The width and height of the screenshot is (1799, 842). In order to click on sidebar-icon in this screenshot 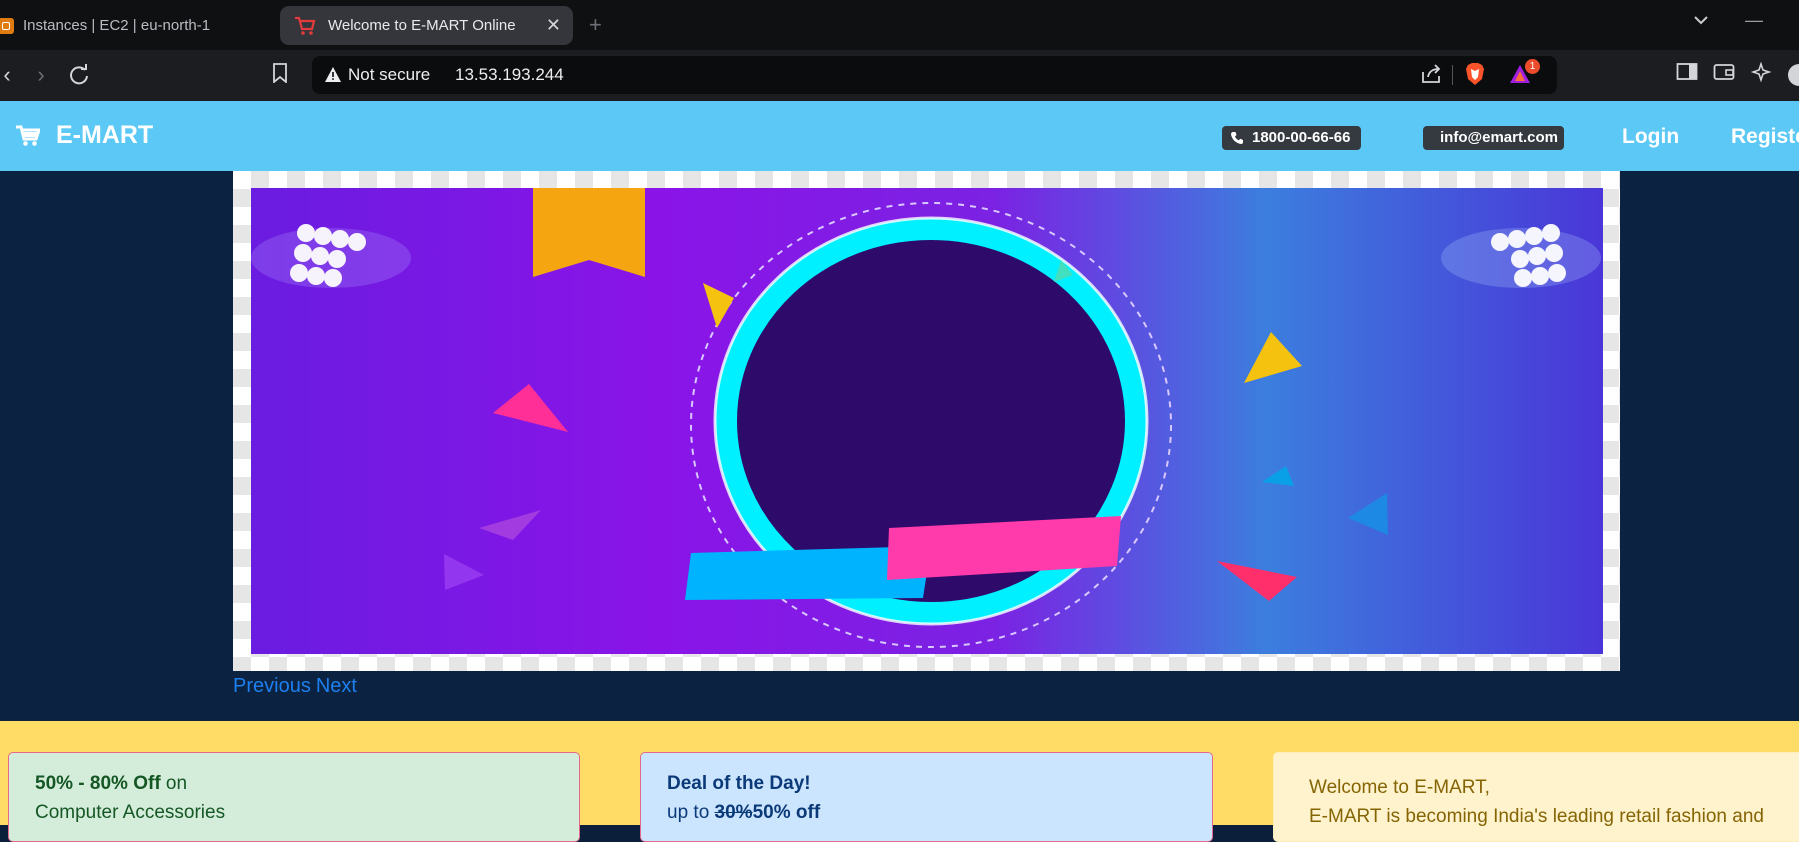, I will do `click(1687, 72)`.